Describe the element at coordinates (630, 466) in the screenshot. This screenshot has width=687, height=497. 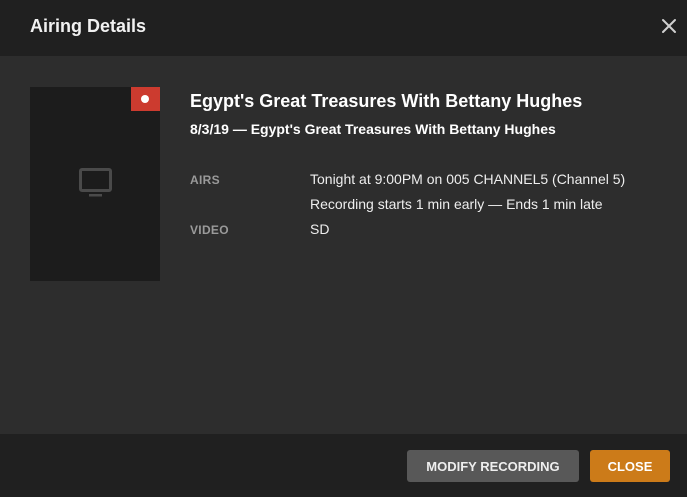
I see `close-button: CLOSE` at that location.